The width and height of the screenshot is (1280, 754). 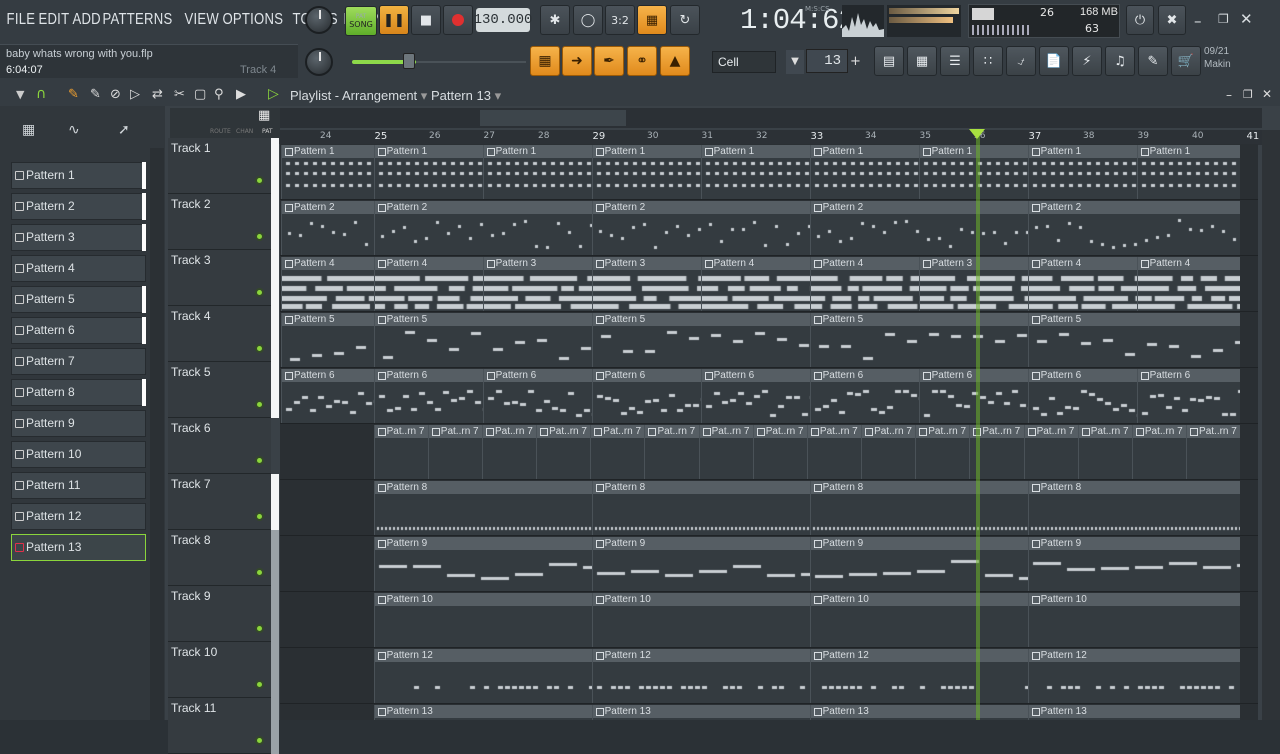 I want to click on step-edit-button: ▦, so click(x=652, y=20).